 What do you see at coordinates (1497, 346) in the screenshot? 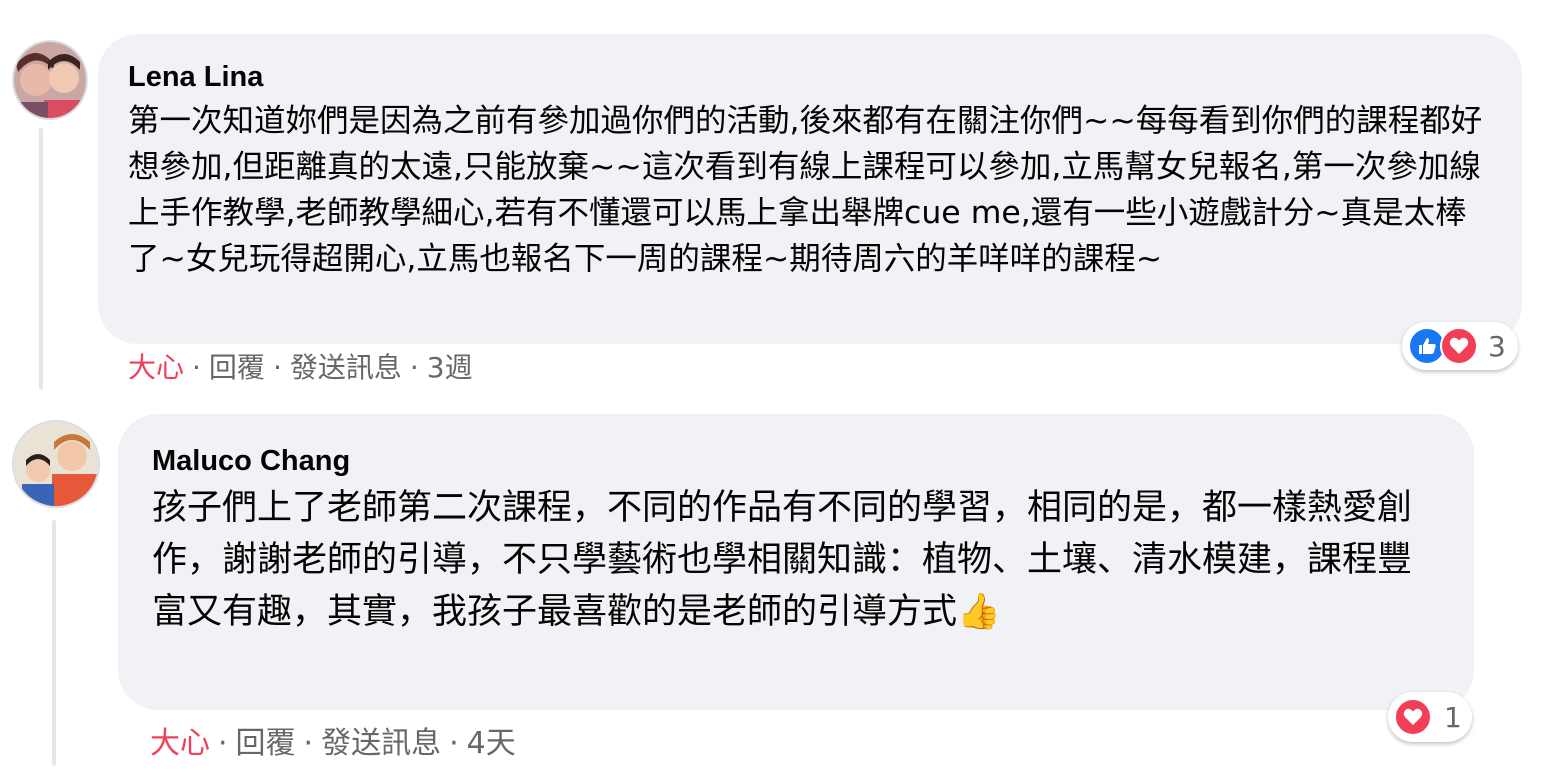
I see `reaction-count: 3` at bounding box center [1497, 346].